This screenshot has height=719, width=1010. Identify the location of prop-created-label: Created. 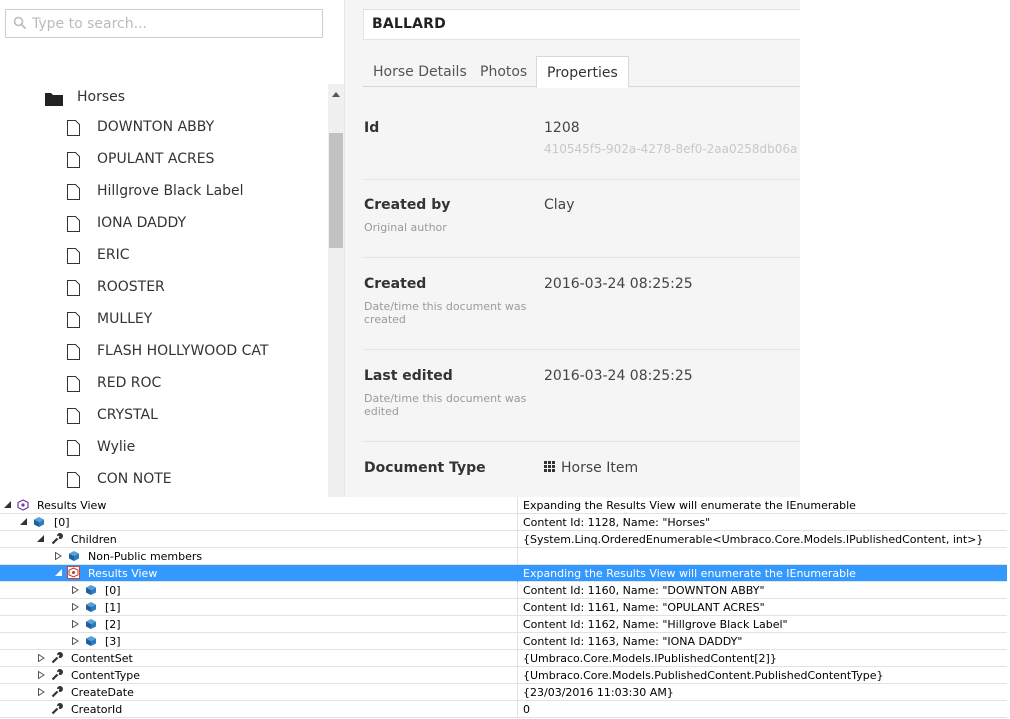
(395, 284).